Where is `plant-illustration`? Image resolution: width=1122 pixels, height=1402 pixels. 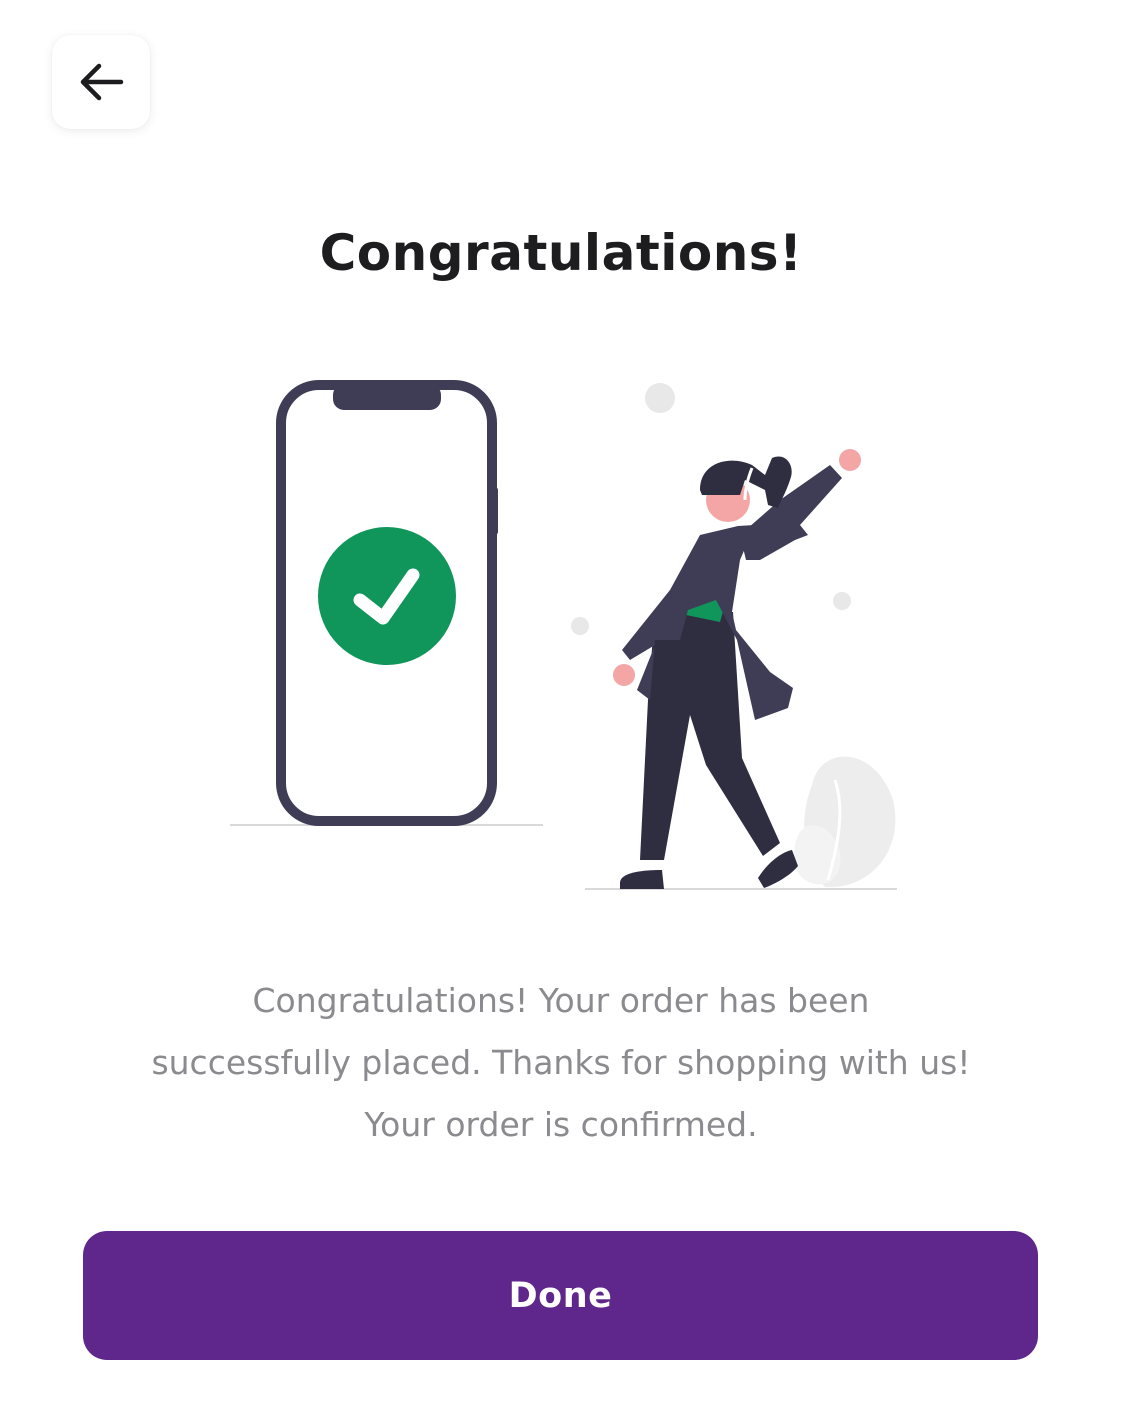 plant-illustration is located at coordinates (845, 822).